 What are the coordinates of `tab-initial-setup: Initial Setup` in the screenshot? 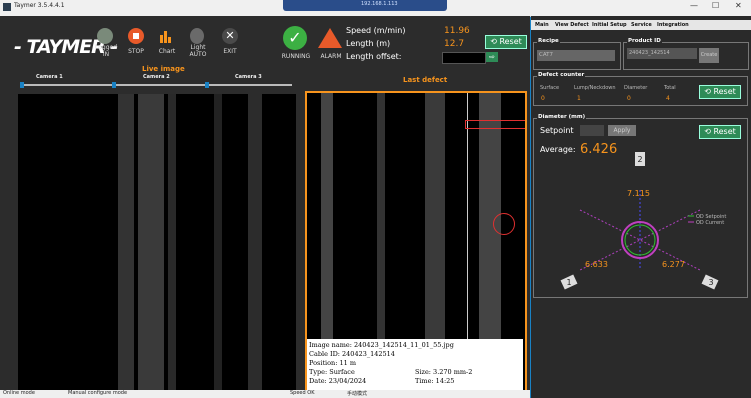 It's located at (609, 25).